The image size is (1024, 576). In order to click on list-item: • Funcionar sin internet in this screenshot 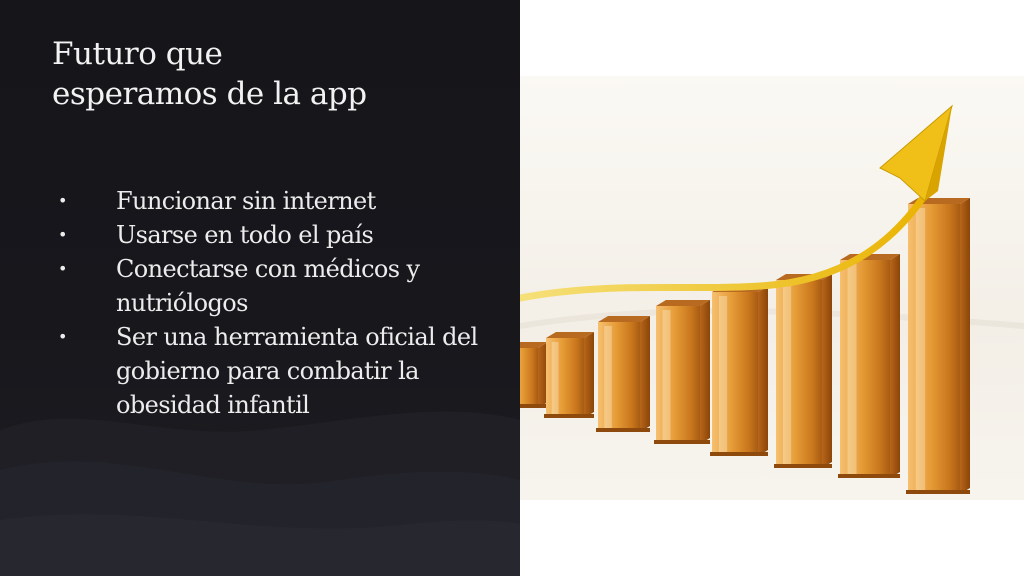, I will do `click(272, 201)`.